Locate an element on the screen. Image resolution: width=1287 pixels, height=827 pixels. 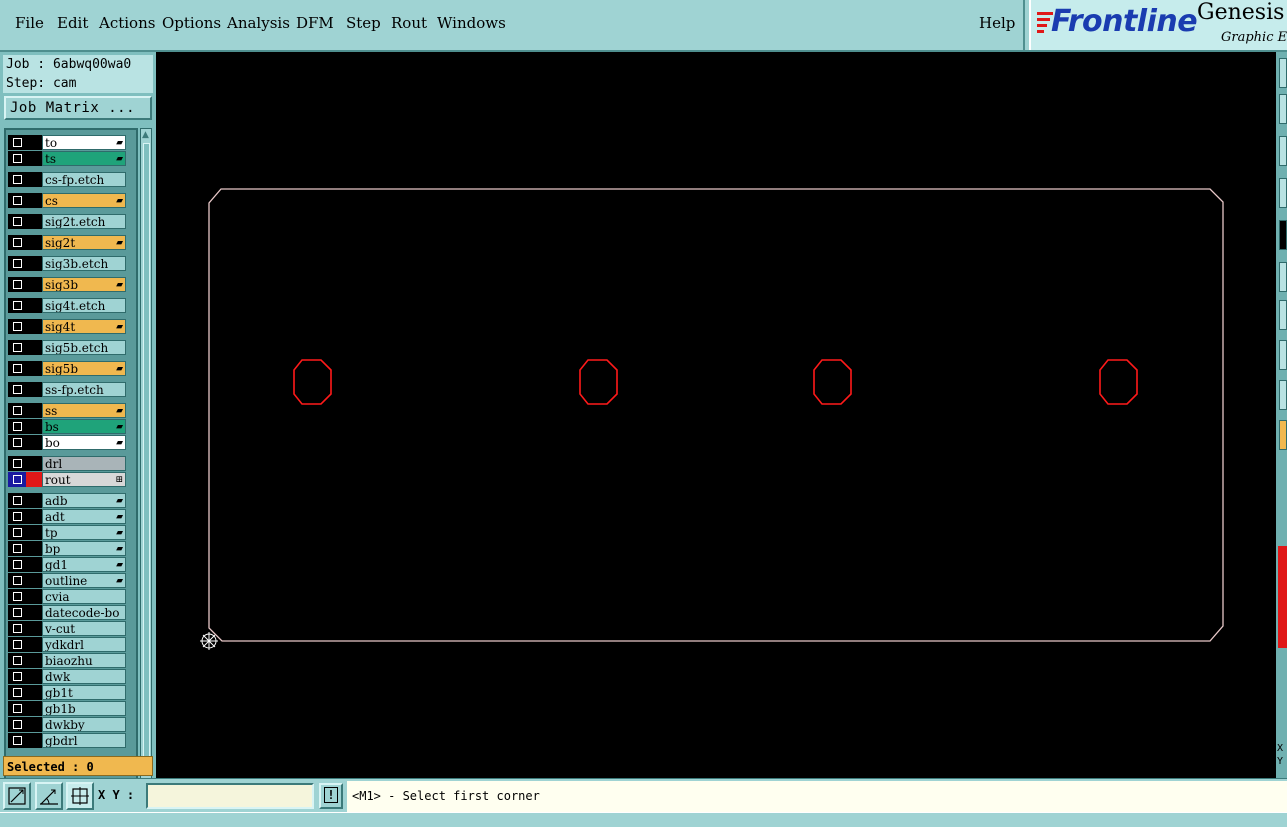
layer-row-ts: ts ▰ is located at coordinates (68, 158).